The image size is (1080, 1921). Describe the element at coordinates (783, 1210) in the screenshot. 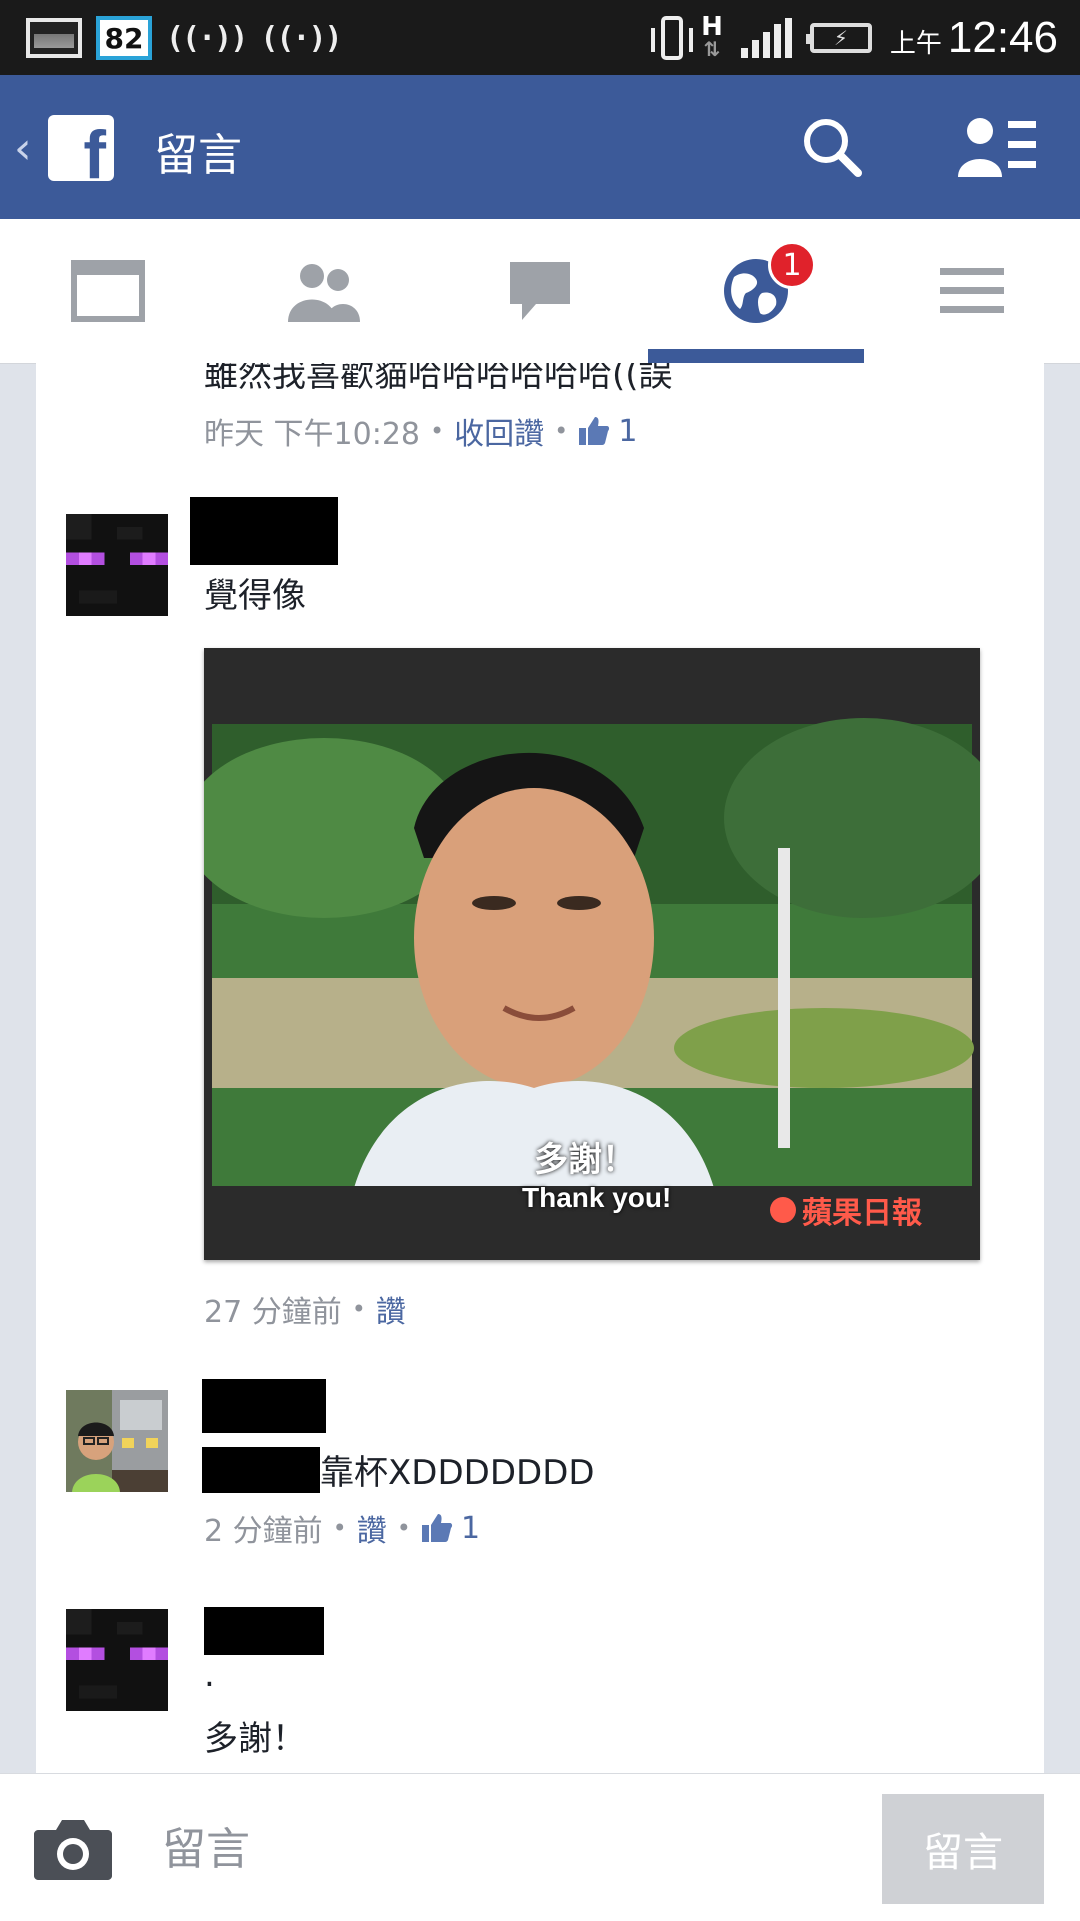

I see `apple-icon` at that location.